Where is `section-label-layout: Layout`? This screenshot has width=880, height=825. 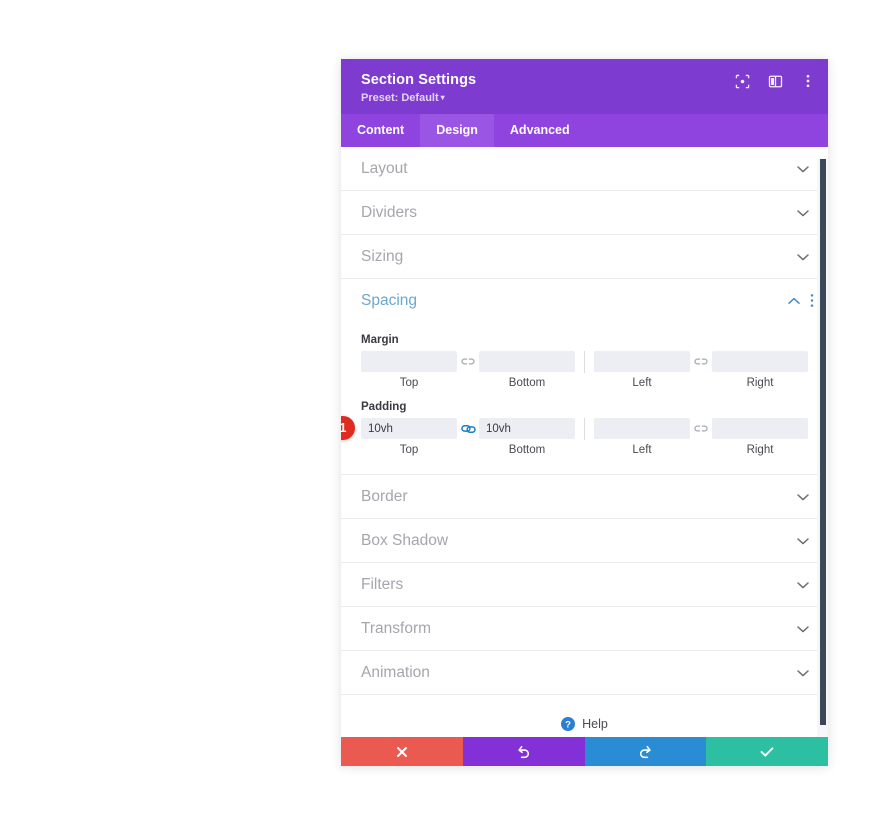 section-label-layout: Layout is located at coordinates (384, 168).